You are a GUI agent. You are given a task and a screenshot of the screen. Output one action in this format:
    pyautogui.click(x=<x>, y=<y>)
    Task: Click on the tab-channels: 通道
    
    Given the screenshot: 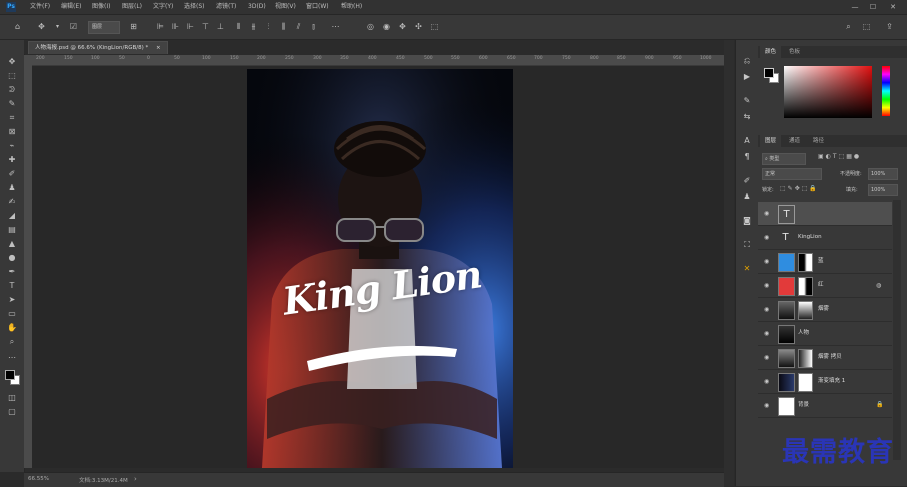 What is the action you would take?
    pyautogui.click(x=794, y=141)
    